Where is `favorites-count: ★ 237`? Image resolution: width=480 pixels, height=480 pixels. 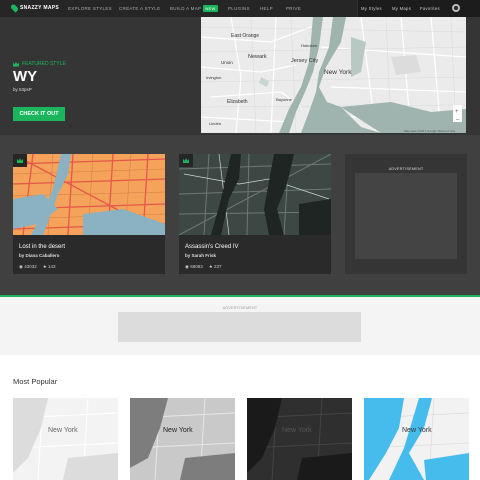
favorites-count: ★ 237 is located at coordinates (215, 267).